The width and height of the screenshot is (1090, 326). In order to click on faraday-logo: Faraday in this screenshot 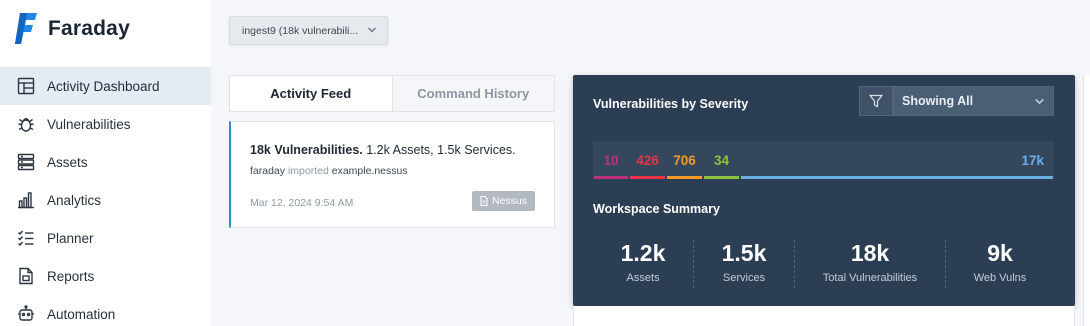, I will do `click(72, 29)`.